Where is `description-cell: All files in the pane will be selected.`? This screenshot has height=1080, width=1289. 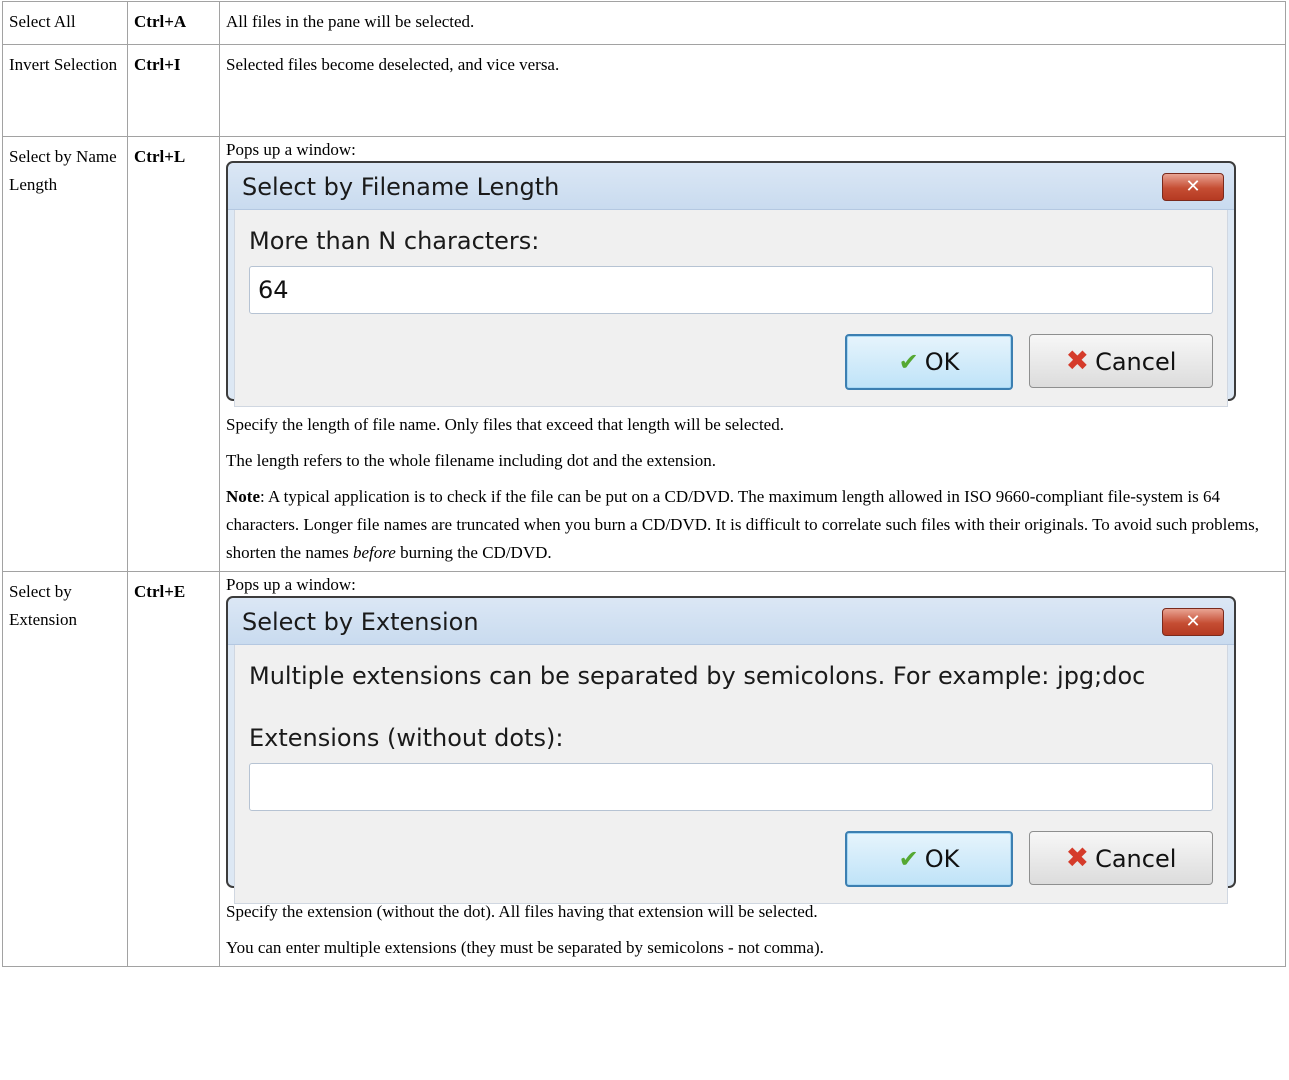
description-cell: All files in the pane will be selected. is located at coordinates (752, 23).